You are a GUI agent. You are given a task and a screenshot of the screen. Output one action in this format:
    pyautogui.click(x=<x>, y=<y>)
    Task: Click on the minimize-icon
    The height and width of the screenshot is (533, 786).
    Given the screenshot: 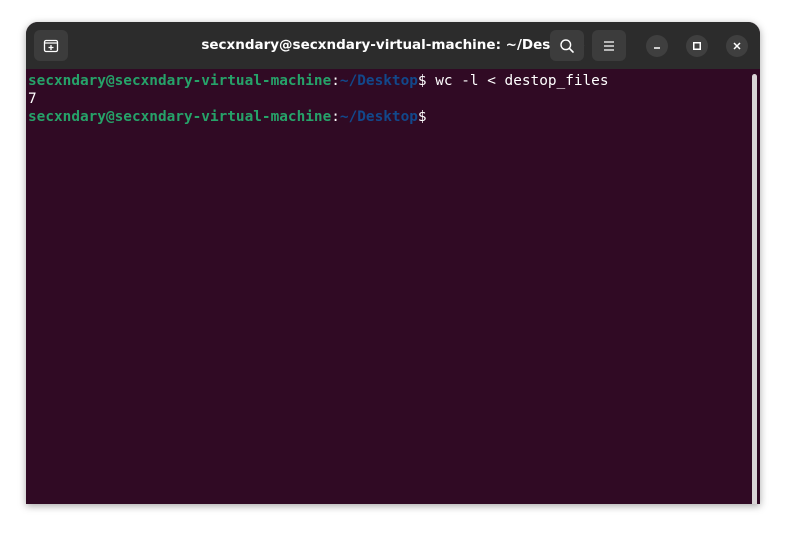 What is the action you would take?
    pyautogui.click(x=657, y=48)
    